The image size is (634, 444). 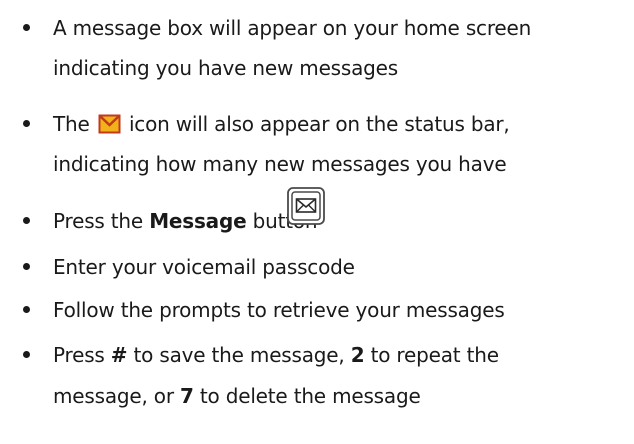 I want to click on text-part: to delete the message, so click(x=307, y=396).